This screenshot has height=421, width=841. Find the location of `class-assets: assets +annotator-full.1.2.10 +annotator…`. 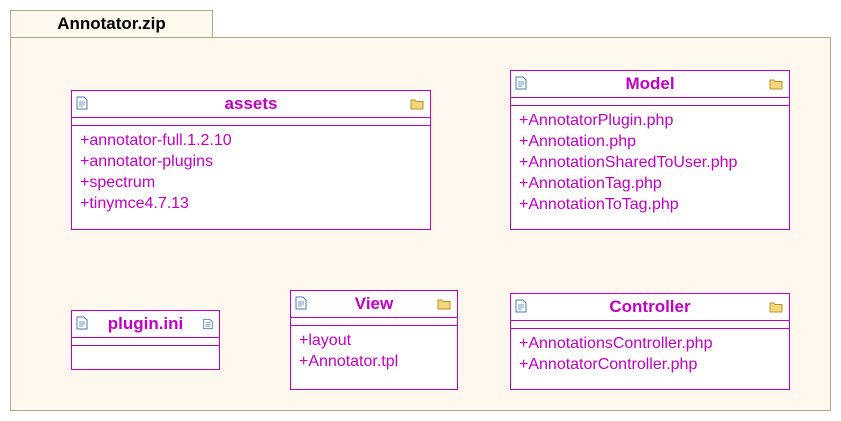

class-assets: assets +annotator-full.1.2.10 +annotator… is located at coordinates (251, 160).